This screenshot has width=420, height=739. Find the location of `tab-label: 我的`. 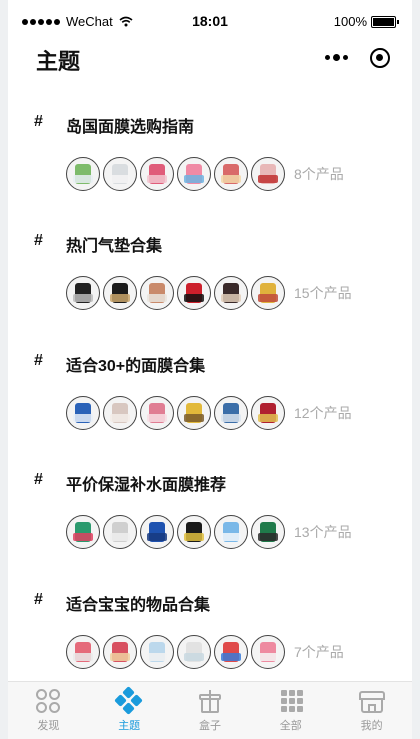

tab-label: 我的 is located at coordinates (371, 726).